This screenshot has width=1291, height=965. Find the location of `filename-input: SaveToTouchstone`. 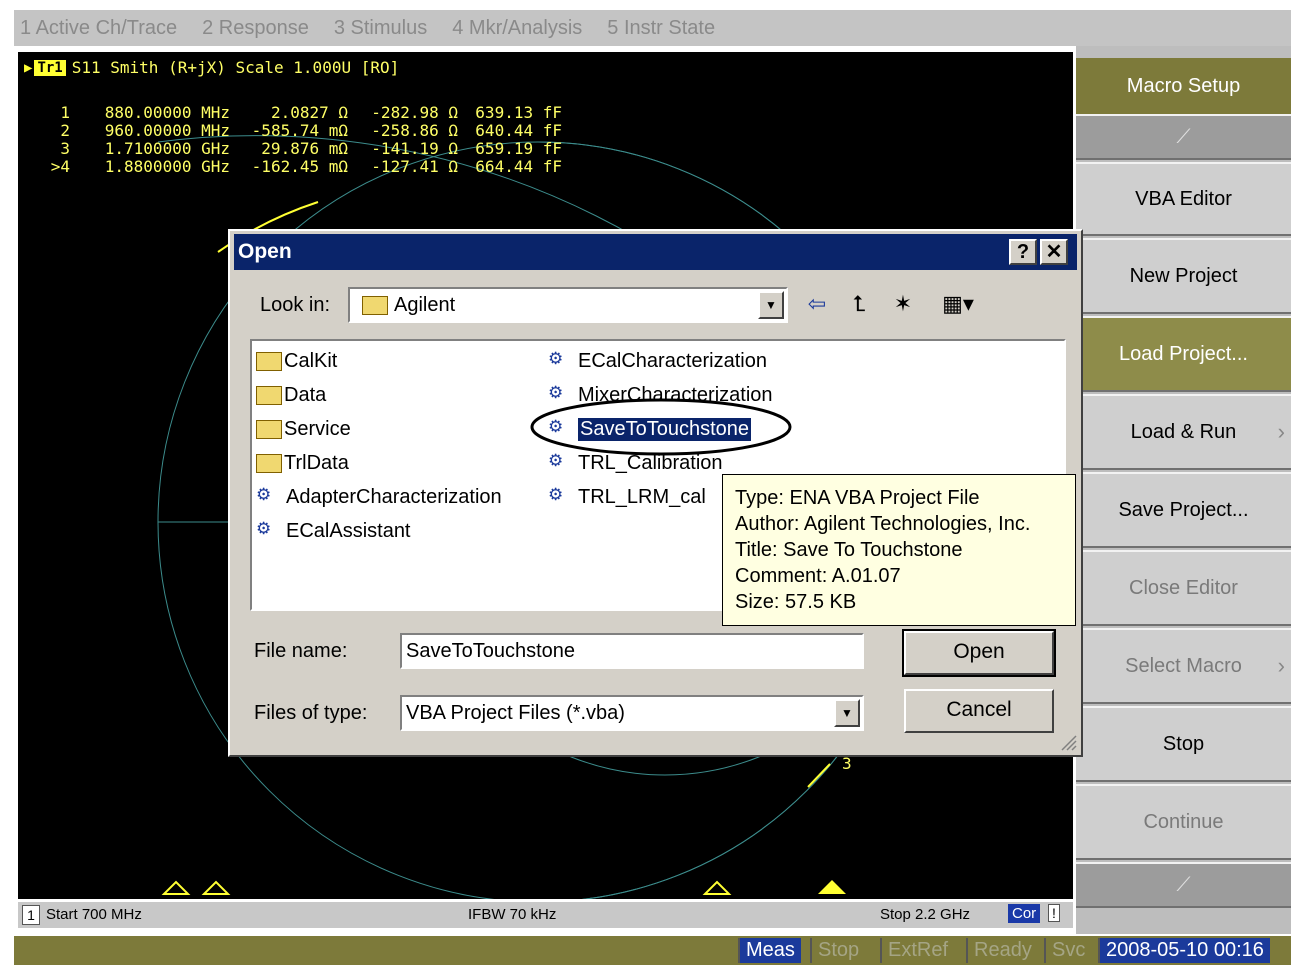

filename-input: SaveToTouchstone is located at coordinates (632, 651).